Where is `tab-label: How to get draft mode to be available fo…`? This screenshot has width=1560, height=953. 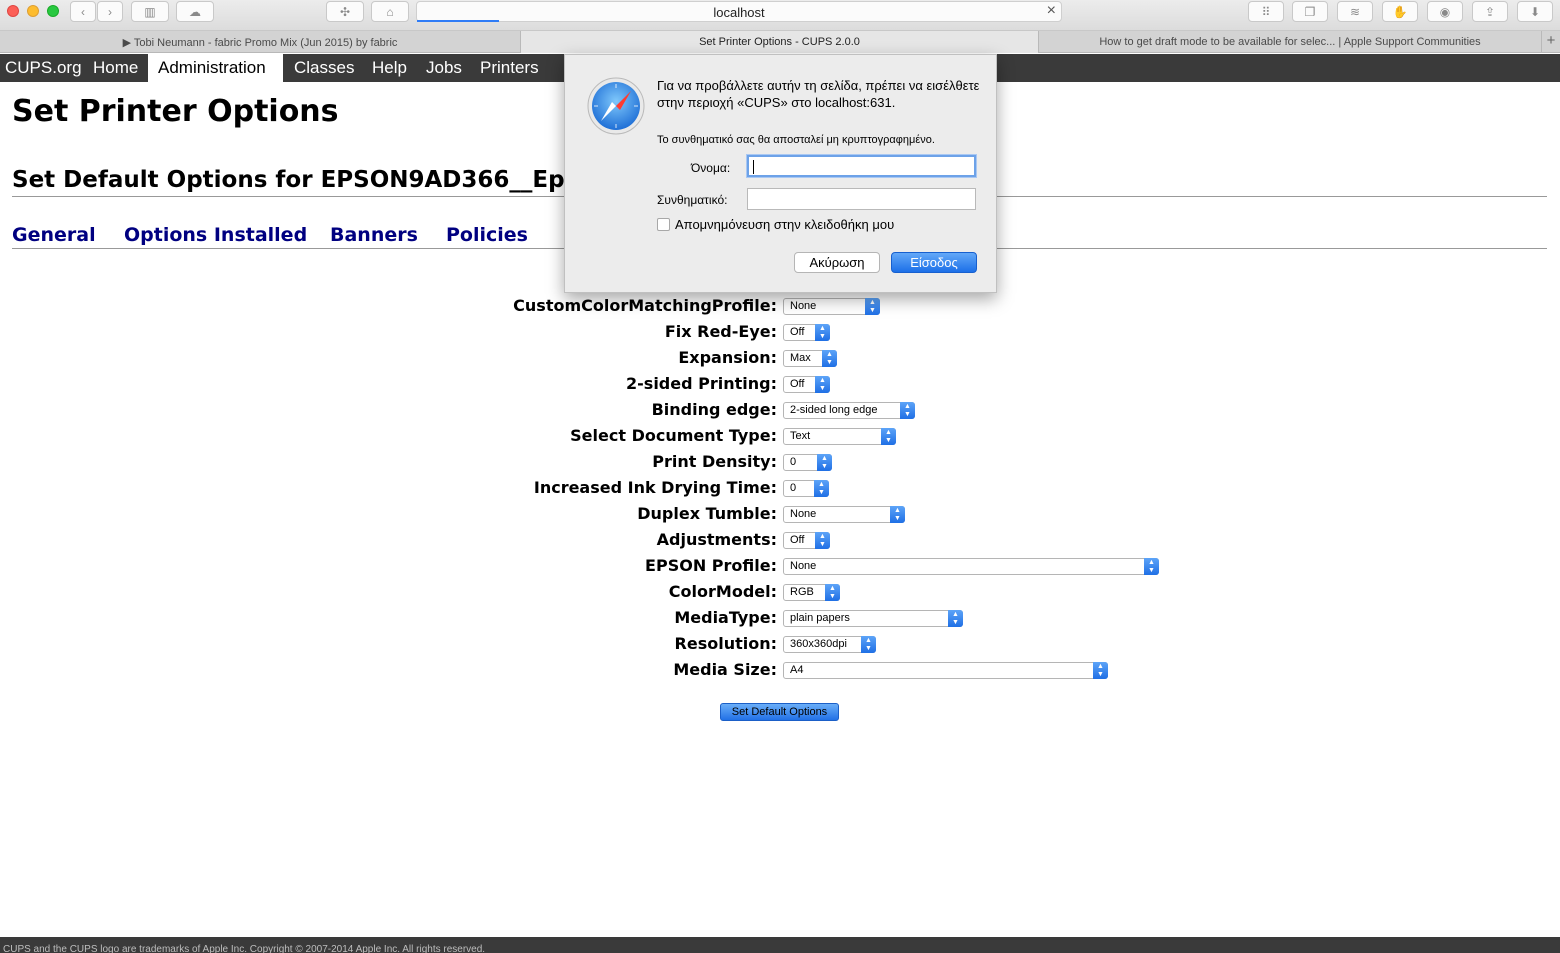 tab-label: How to get draft mode to be available fo… is located at coordinates (1290, 42).